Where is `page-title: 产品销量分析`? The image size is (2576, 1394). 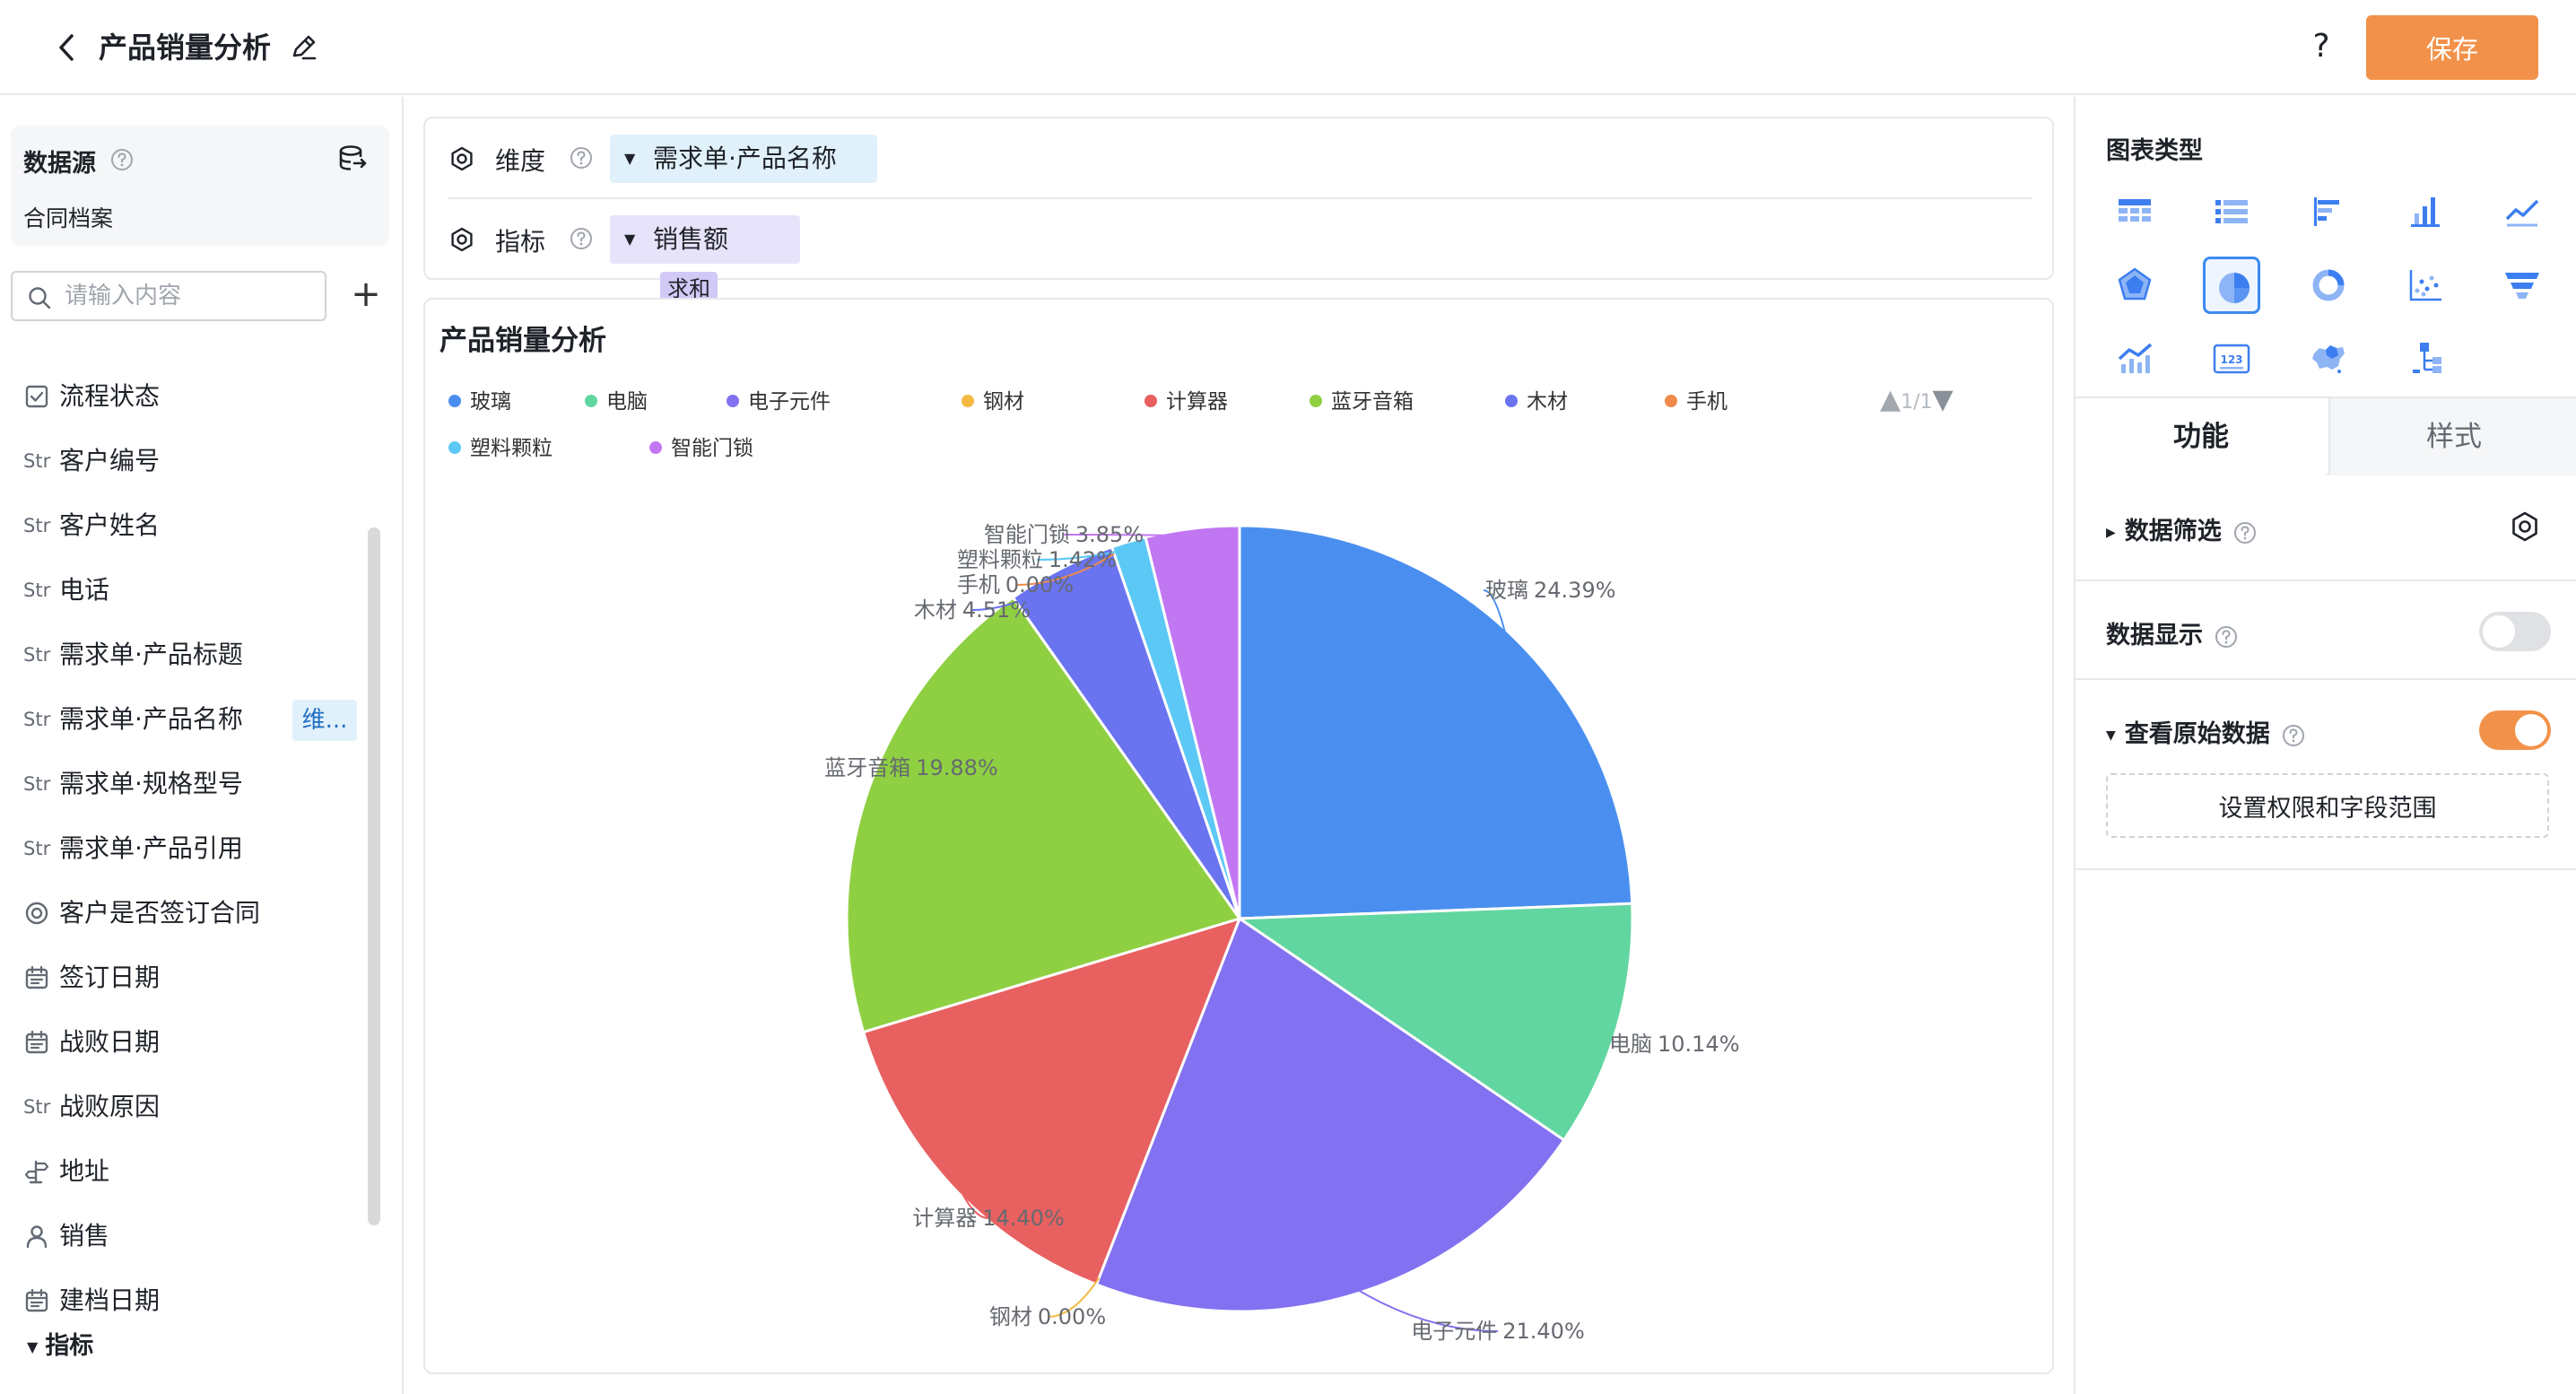 page-title: 产品销量分析 is located at coordinates (185, 47).